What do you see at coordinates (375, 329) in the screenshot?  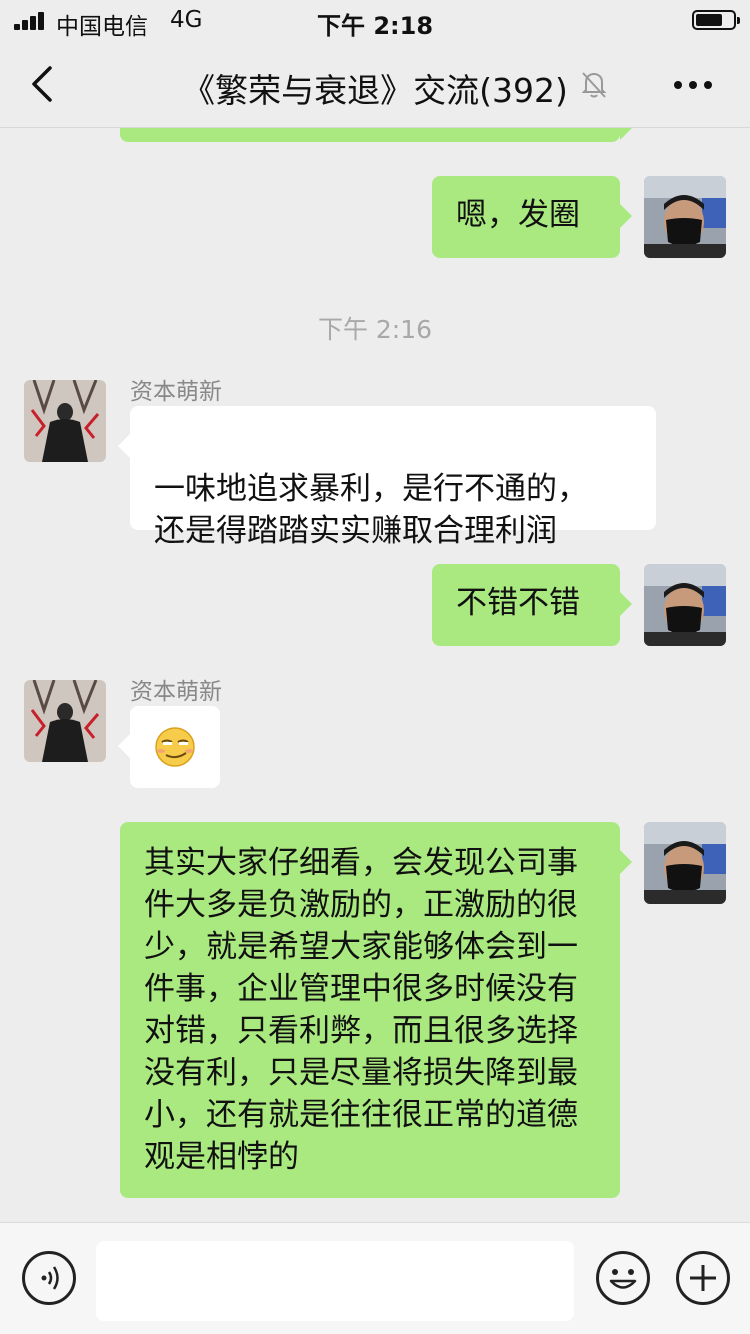 I see `timestamp: 下午 2:16` at bounding box center [375, 329].